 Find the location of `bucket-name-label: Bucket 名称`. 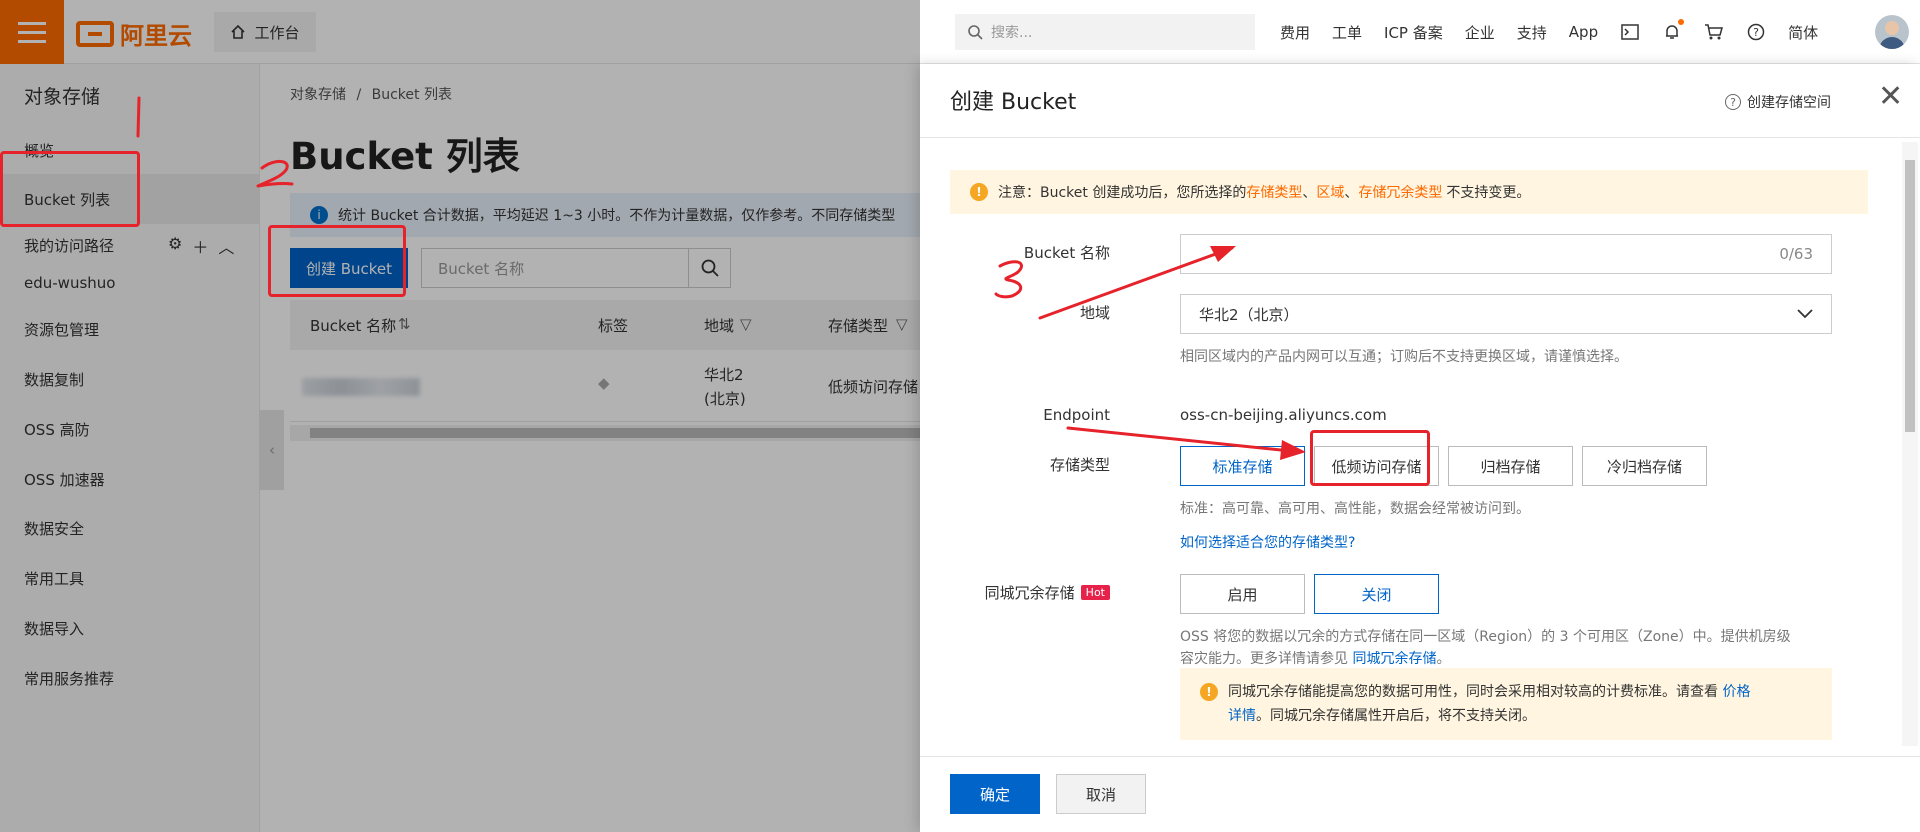

bucket-name-label: Bucket 名称 is located at coordinates (1066, 253).